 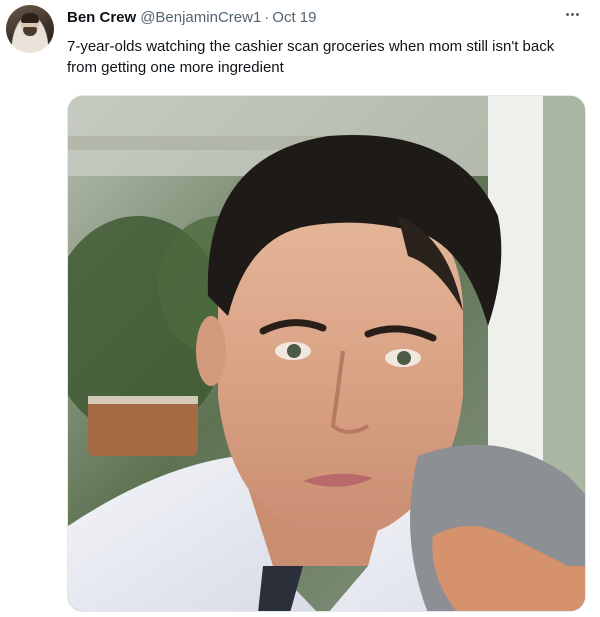 What do you see at coordinates (30, 31) in the screenshot?
I see `avatar-beard` at bounding box center [30, 31].